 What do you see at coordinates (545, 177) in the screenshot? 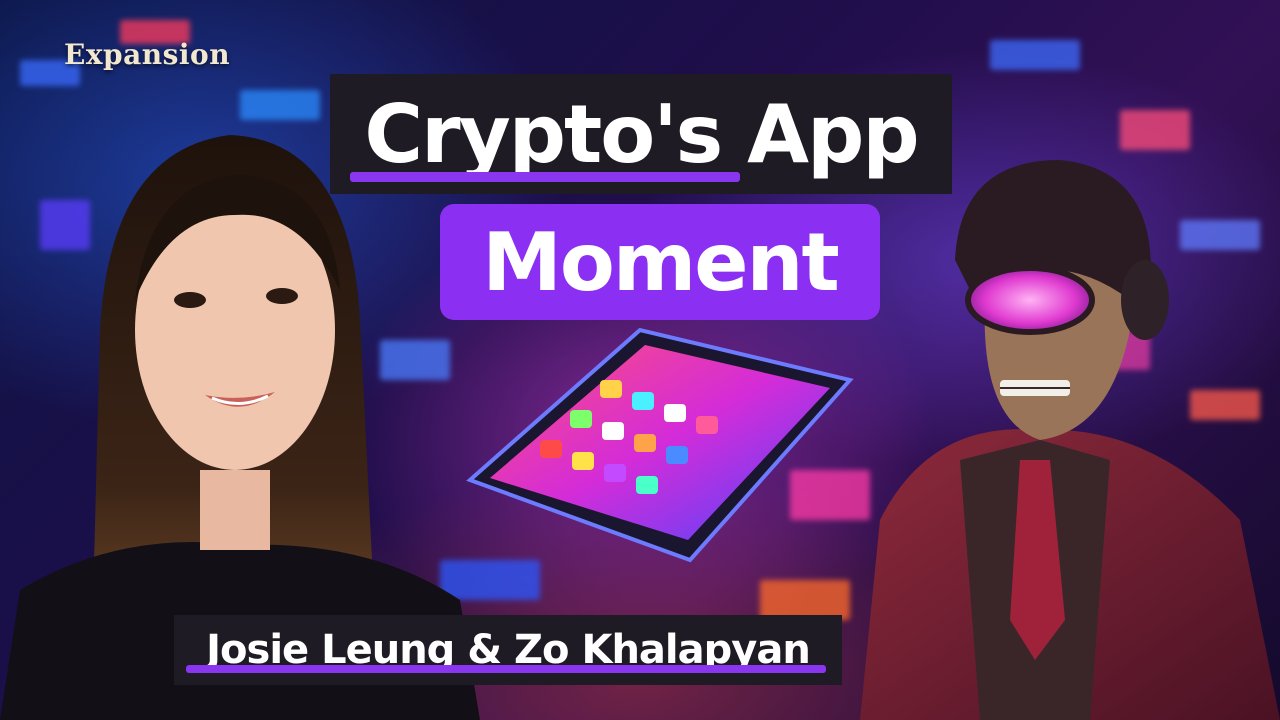
I see `title-underline` at bounding box center [545, 177].